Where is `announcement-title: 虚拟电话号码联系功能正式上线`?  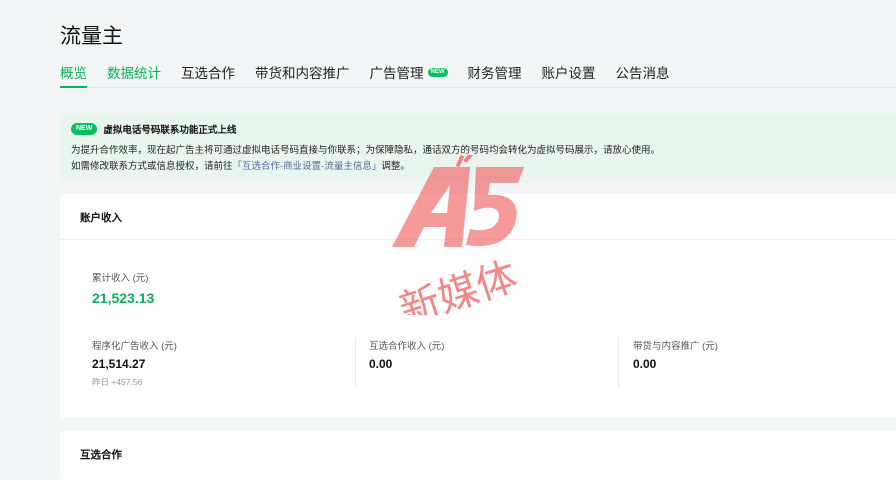
announcement-title: 虚拟电话号码联系功能正式上线 is located at coordinates (170, 130).